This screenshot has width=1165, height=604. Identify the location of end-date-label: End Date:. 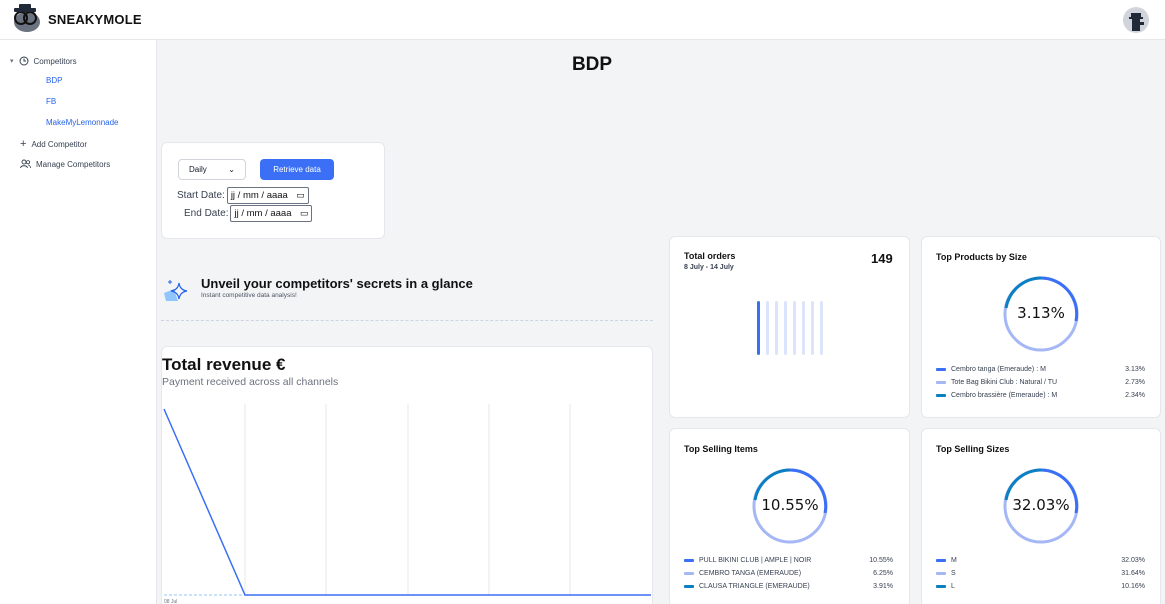
(206, 213).